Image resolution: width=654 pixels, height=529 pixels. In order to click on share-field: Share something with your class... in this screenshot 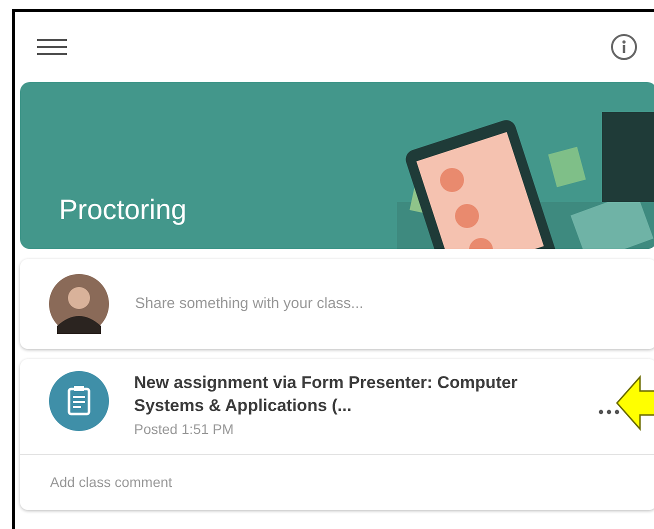, I will do `click(249, 304)`.